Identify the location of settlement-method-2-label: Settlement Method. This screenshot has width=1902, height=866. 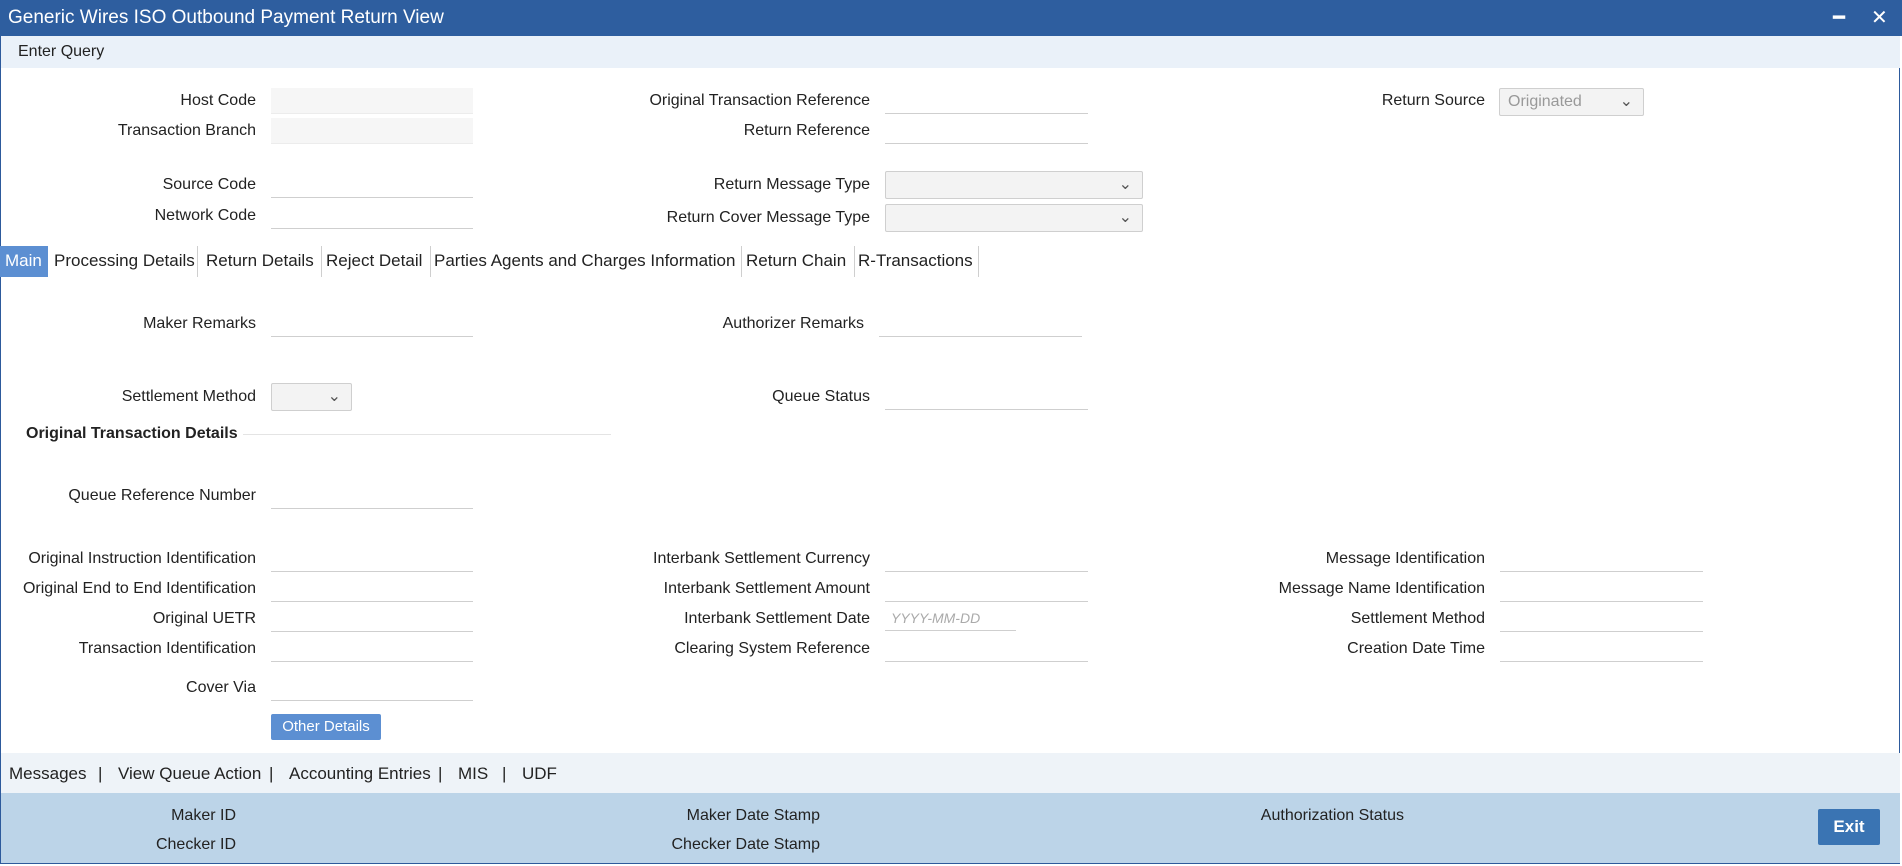
(1417, 618).